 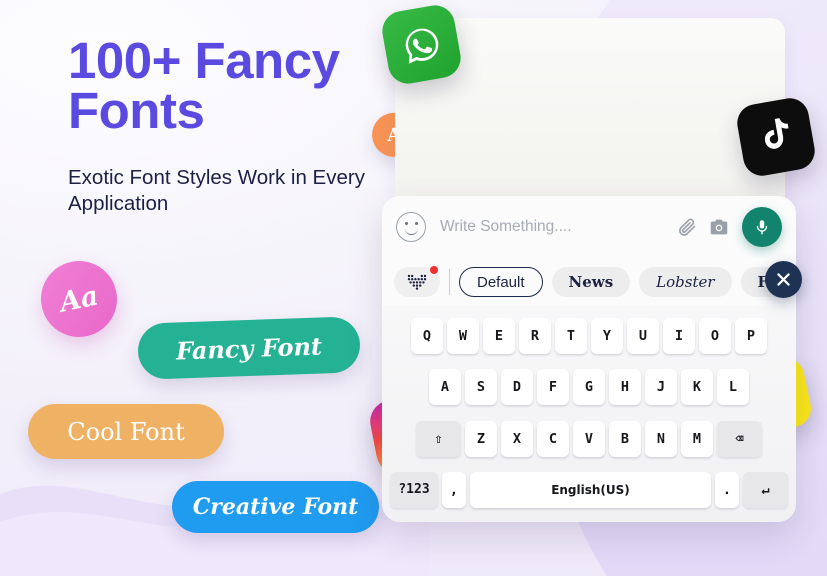 What do you see at coordinates (589, 336) in the screenshot?
I see `keyboard-row-1: Q W E R T Y U I O P` at bounding box center [589, 336].